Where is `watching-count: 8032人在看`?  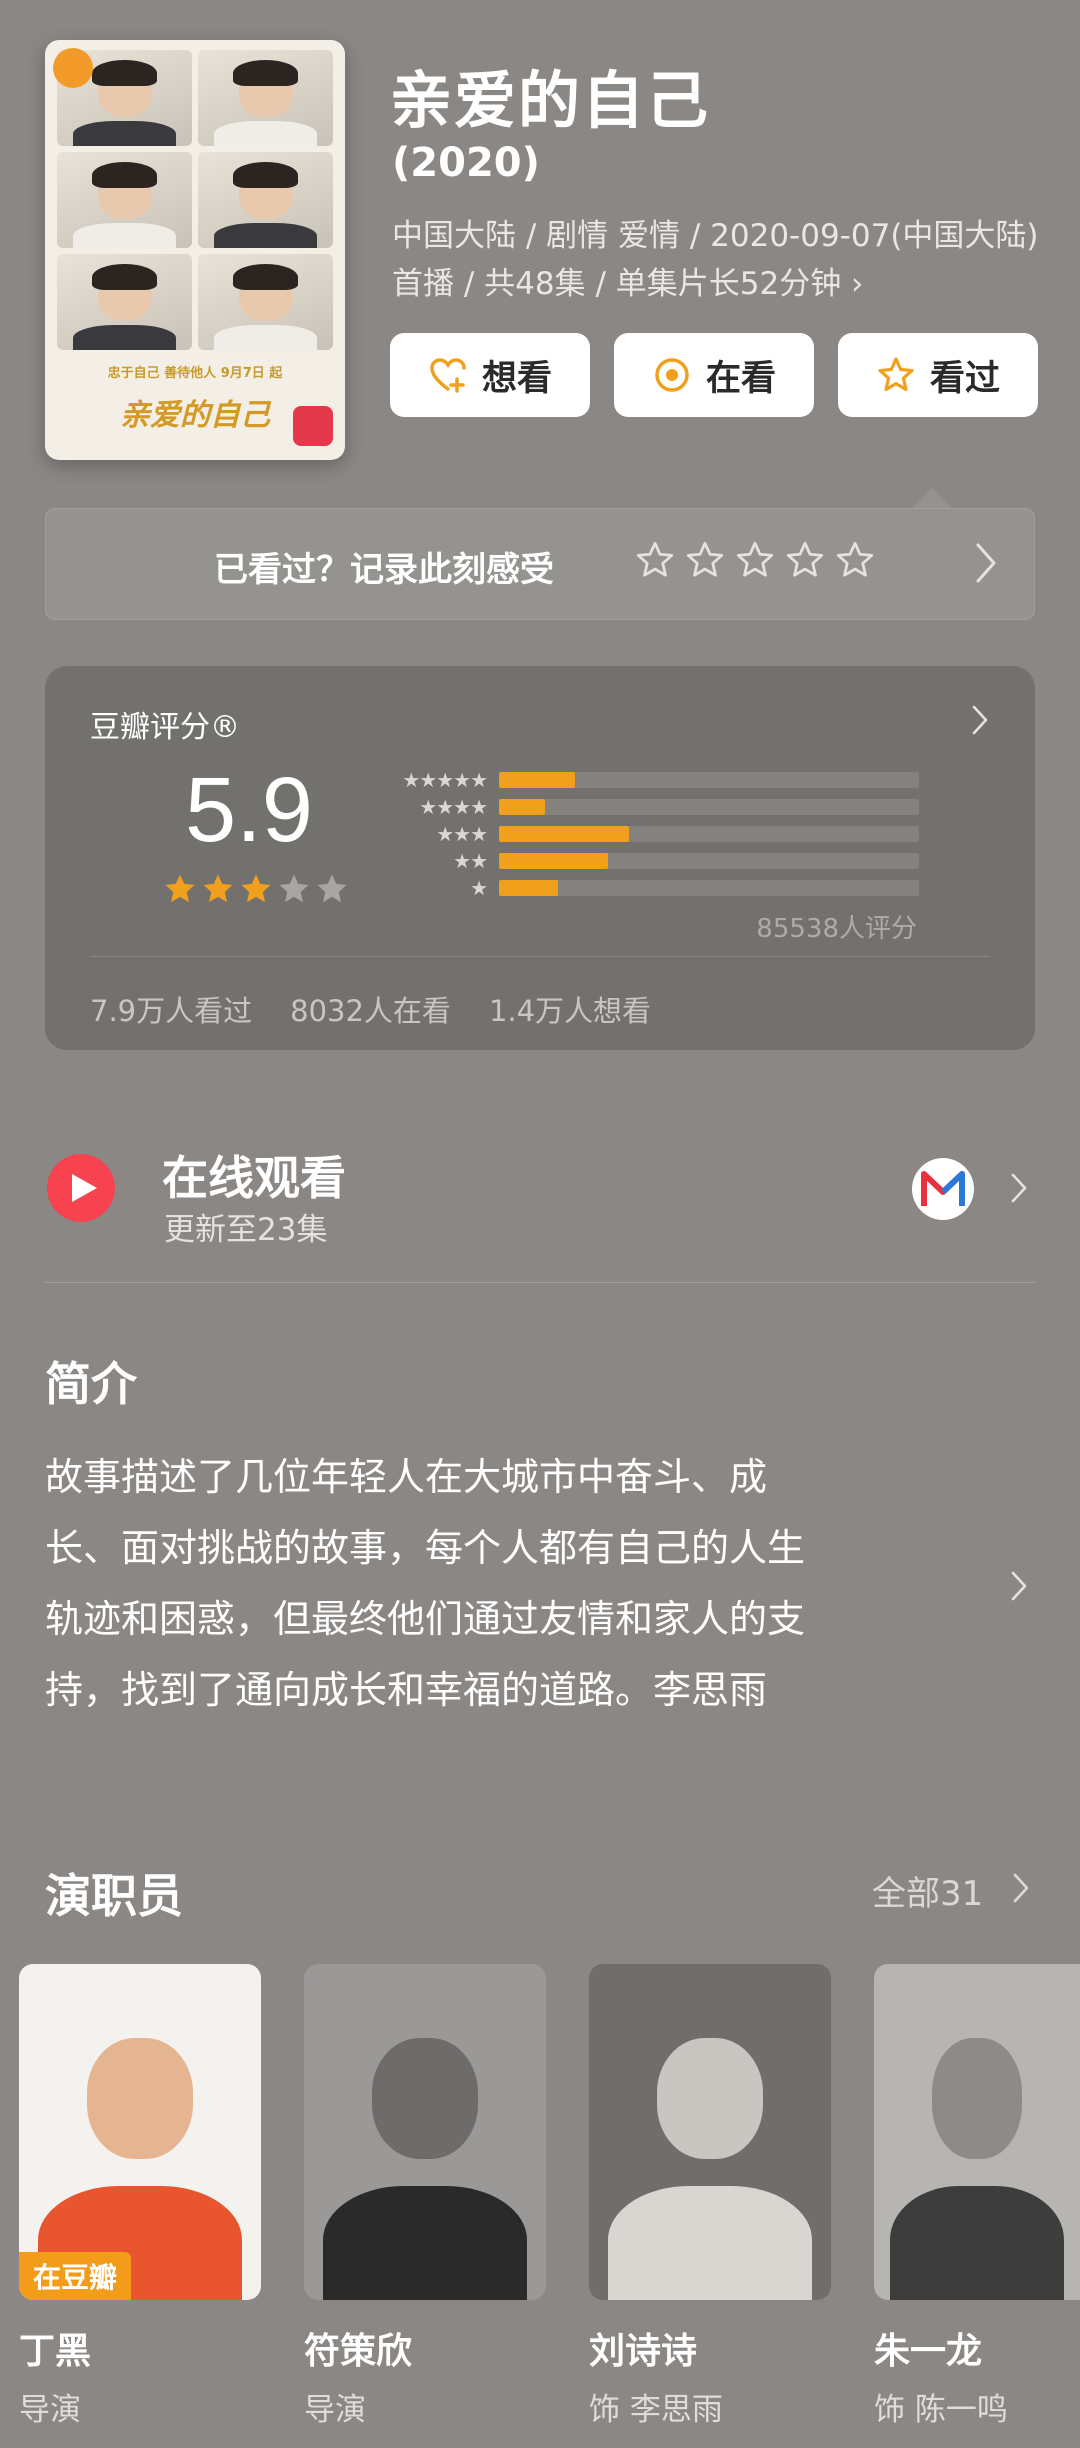 watching-count: 8032人在看 is located at coordinates (370, 1009).